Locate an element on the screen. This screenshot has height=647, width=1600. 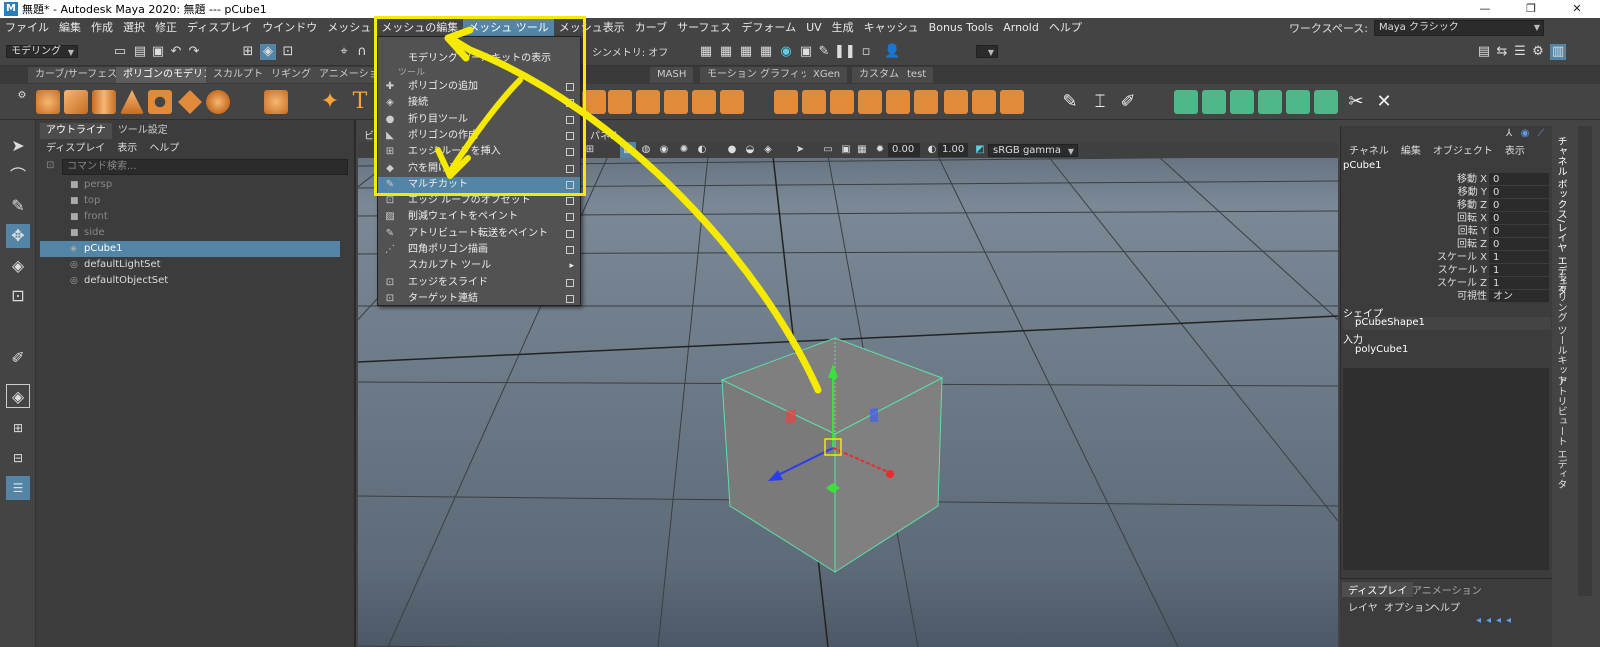
poke-icon is located at coordinates (984, 102).